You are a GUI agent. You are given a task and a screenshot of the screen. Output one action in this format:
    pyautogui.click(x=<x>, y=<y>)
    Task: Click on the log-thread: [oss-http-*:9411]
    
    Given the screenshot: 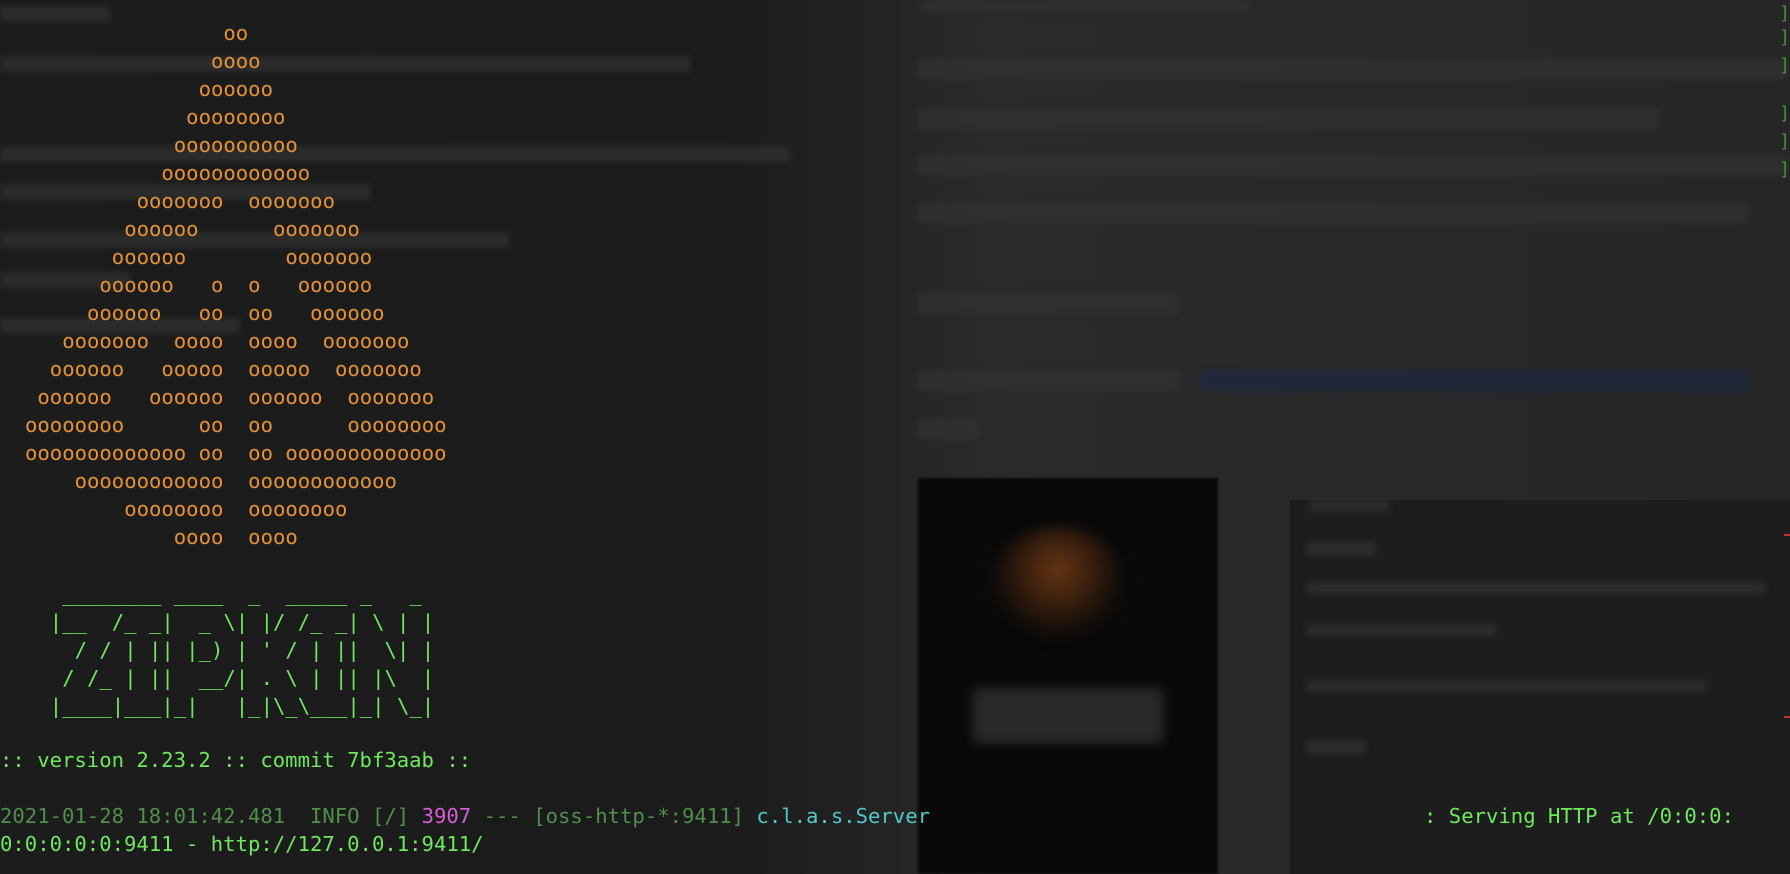 What is the action you would take?
    pyautogui.click(x=639, y=816)
    